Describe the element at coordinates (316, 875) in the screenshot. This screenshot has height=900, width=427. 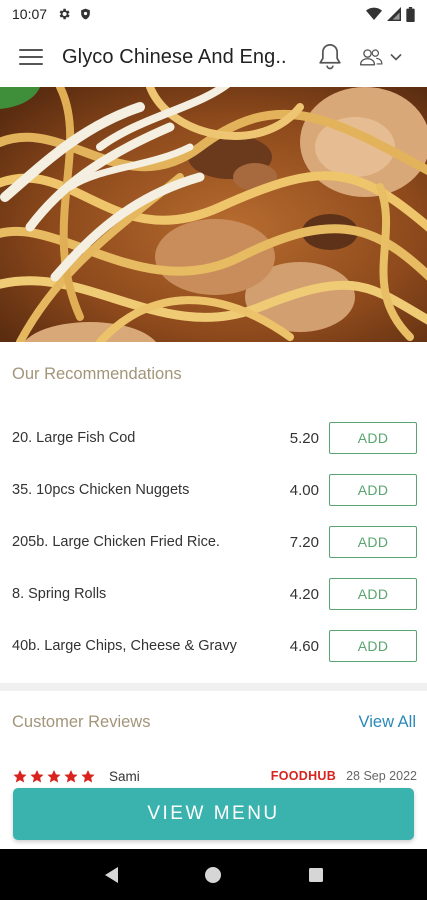
I see `recents-icon` at that location.